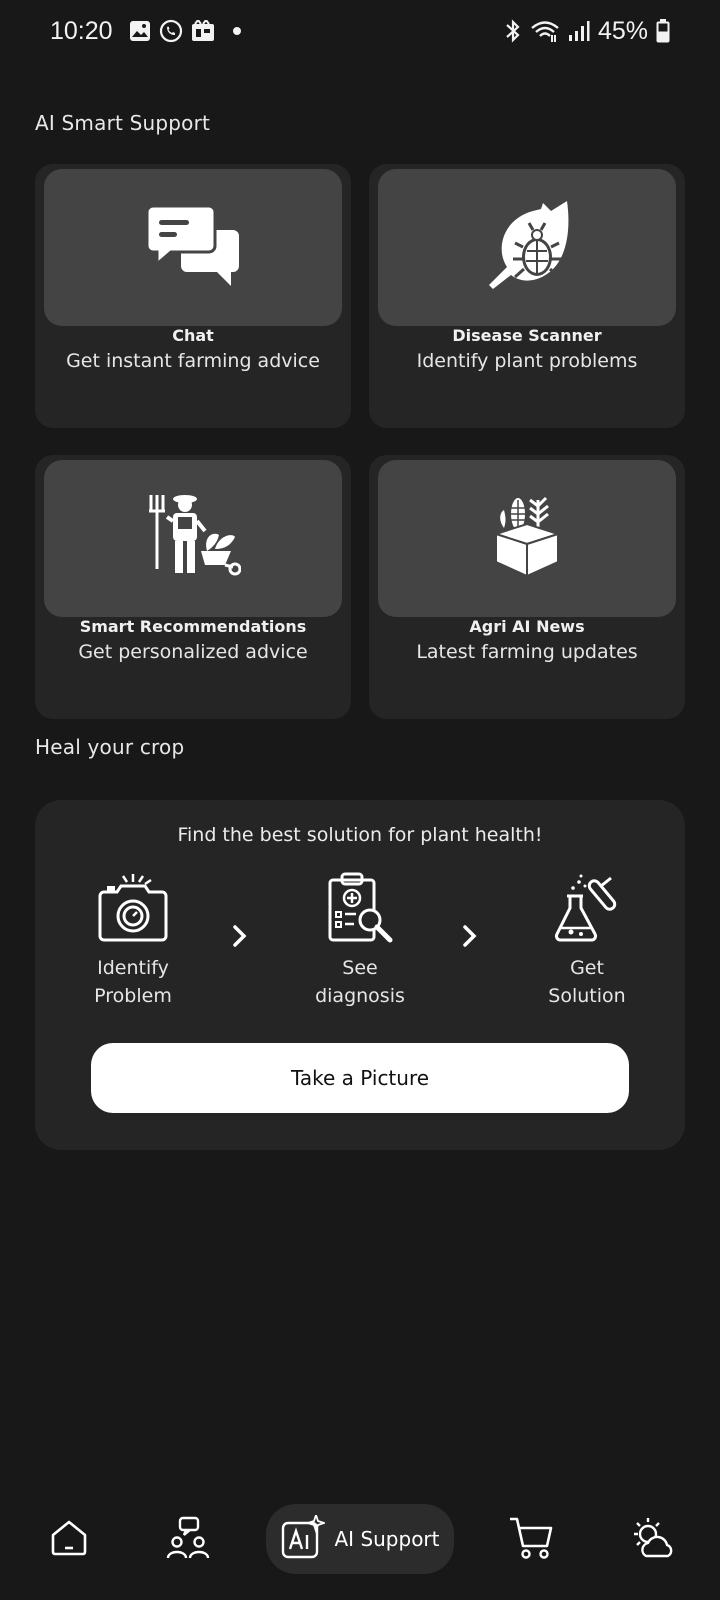  Describe the element at coordinates (133, 910) in the screenshot. I see `camera-icon` at that location.